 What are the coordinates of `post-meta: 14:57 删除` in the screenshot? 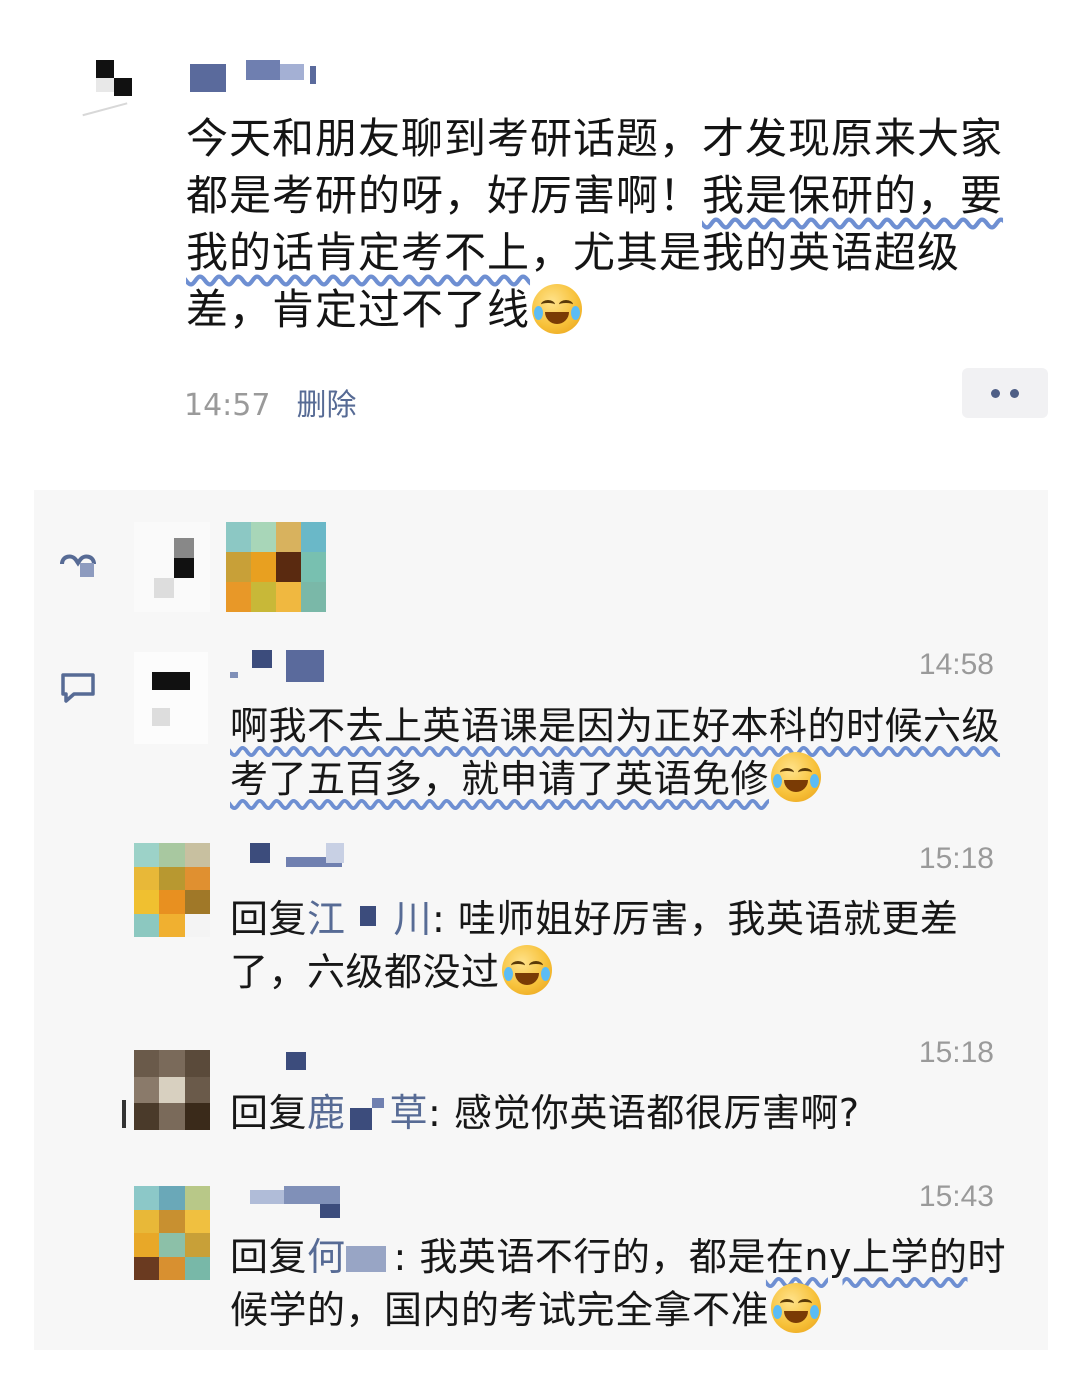 It's located at (270, 402).